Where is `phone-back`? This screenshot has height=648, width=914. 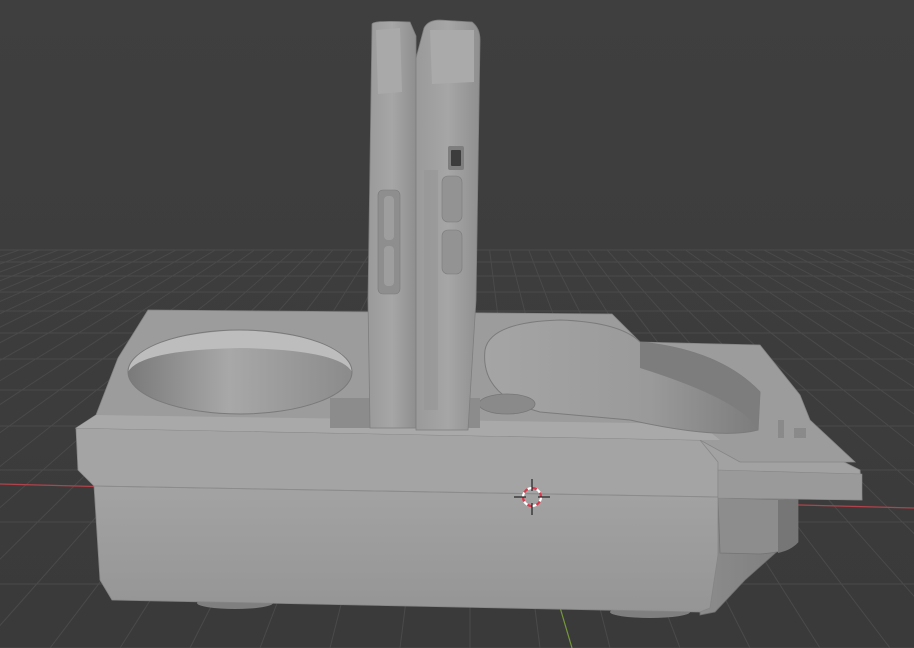 phone-back is located at coordinates (392, 224).